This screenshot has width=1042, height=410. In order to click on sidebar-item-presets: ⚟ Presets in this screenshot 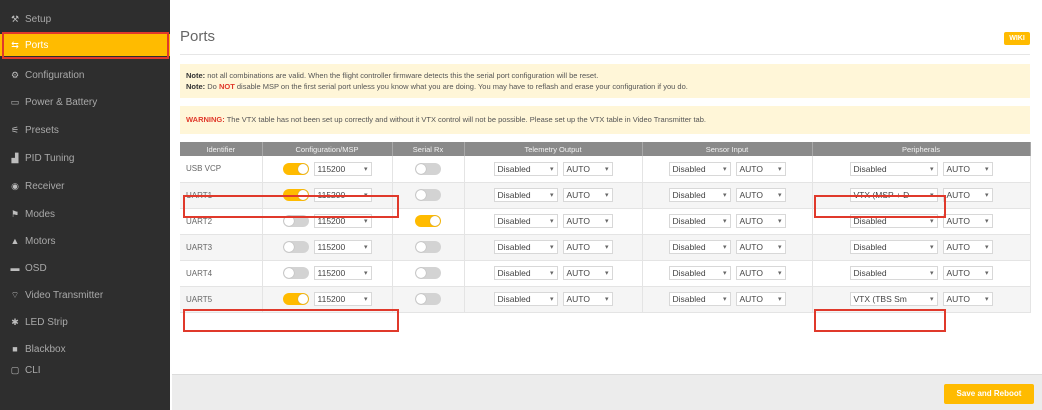, I will do `click(85, 130)`.